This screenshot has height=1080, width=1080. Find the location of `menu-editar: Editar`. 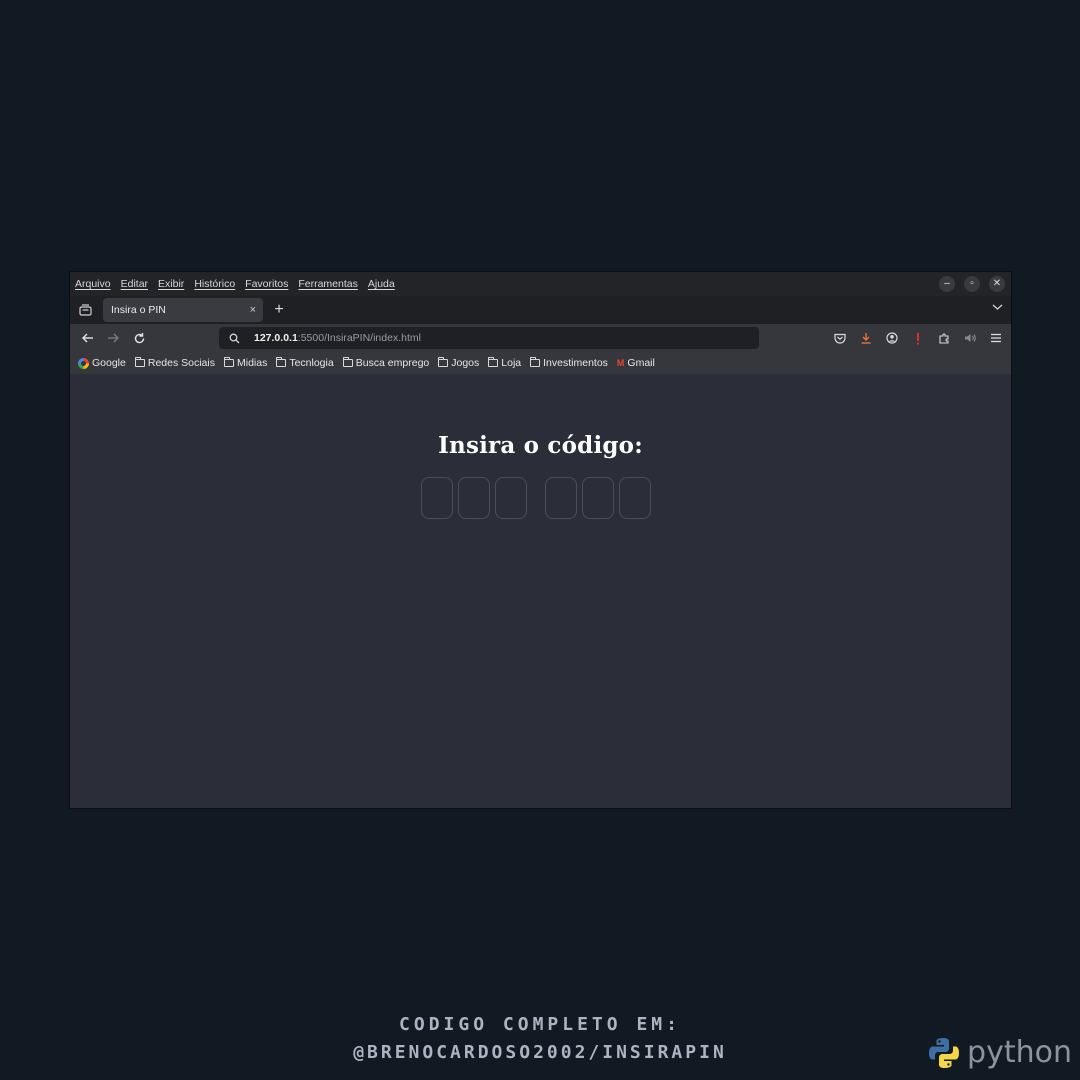

menu-editar: Editar is located at coordinates (134, 284).